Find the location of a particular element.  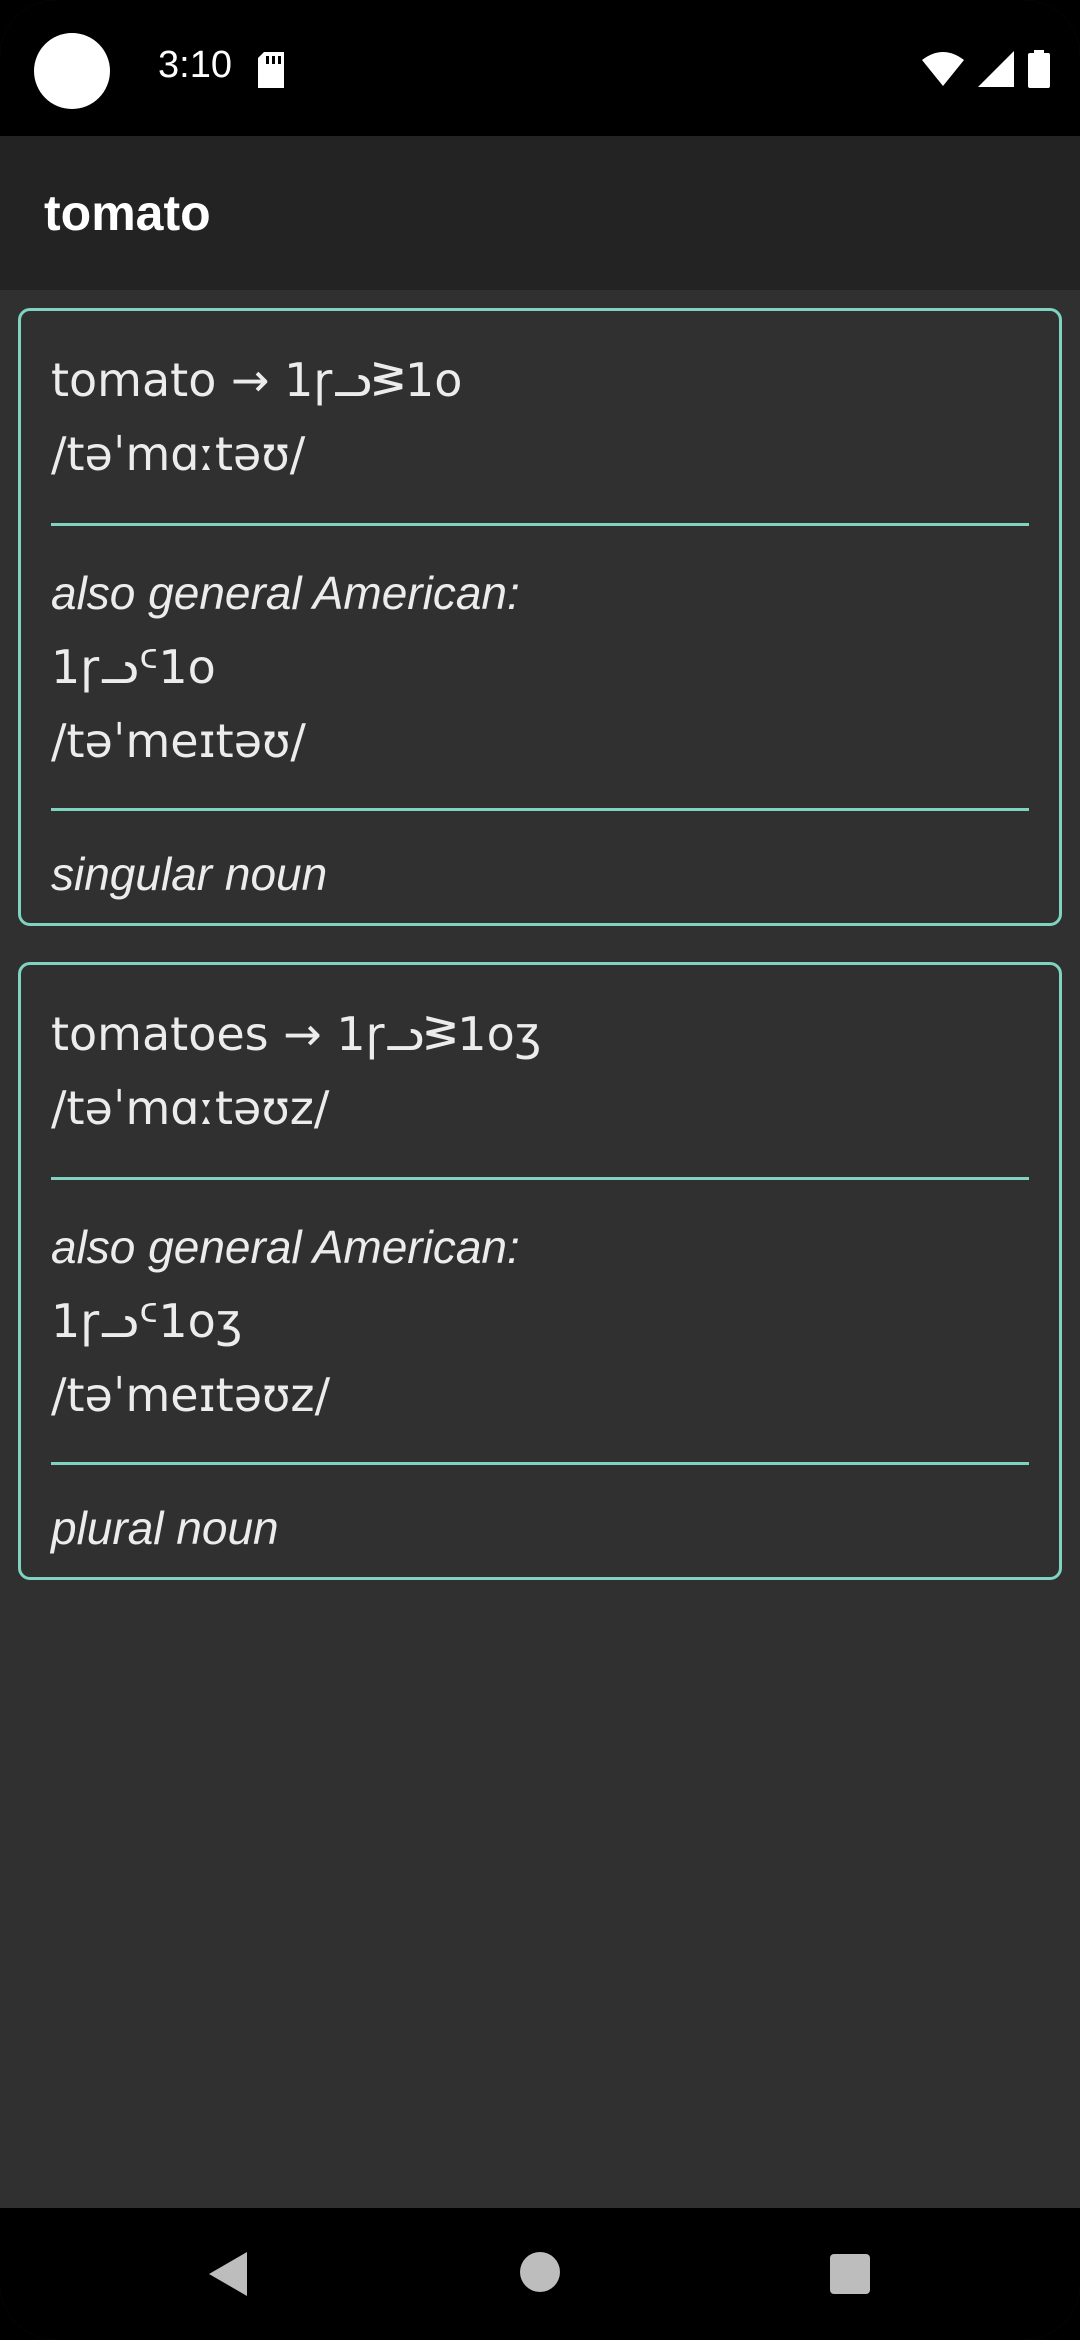

variant-ipa: /təˈmeɪtəʊz/ is located at coordinates (191, 1395).